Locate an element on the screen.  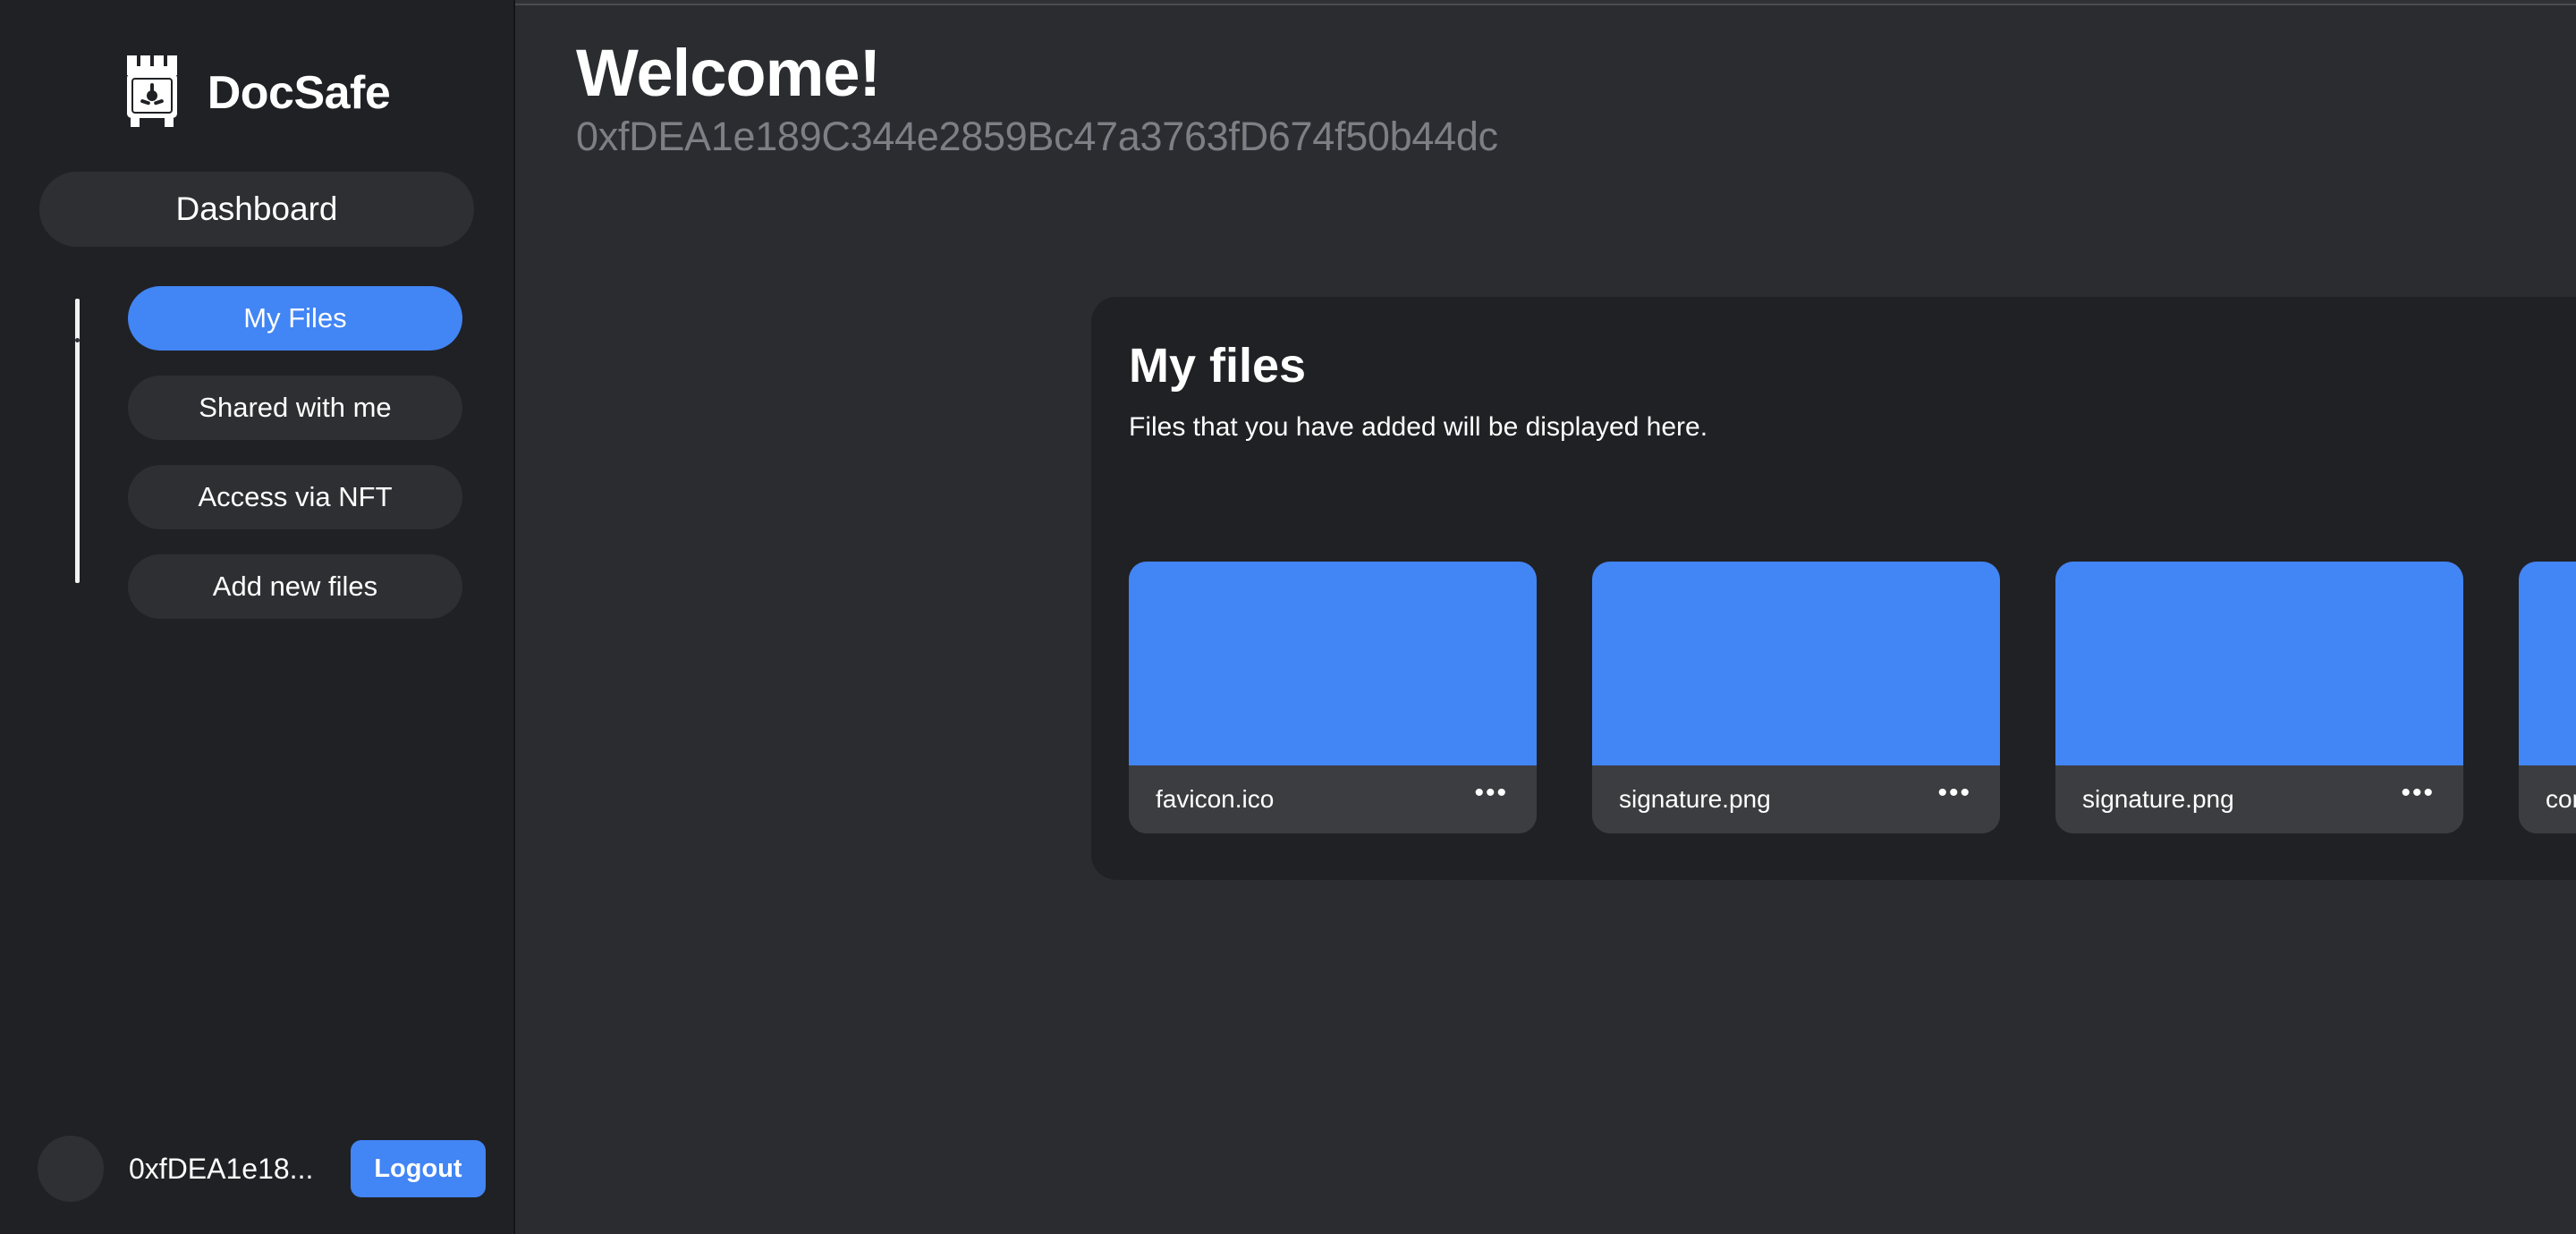
account-row: 0xfDEA1e18... Logout is located at coordinates (257, 1169).